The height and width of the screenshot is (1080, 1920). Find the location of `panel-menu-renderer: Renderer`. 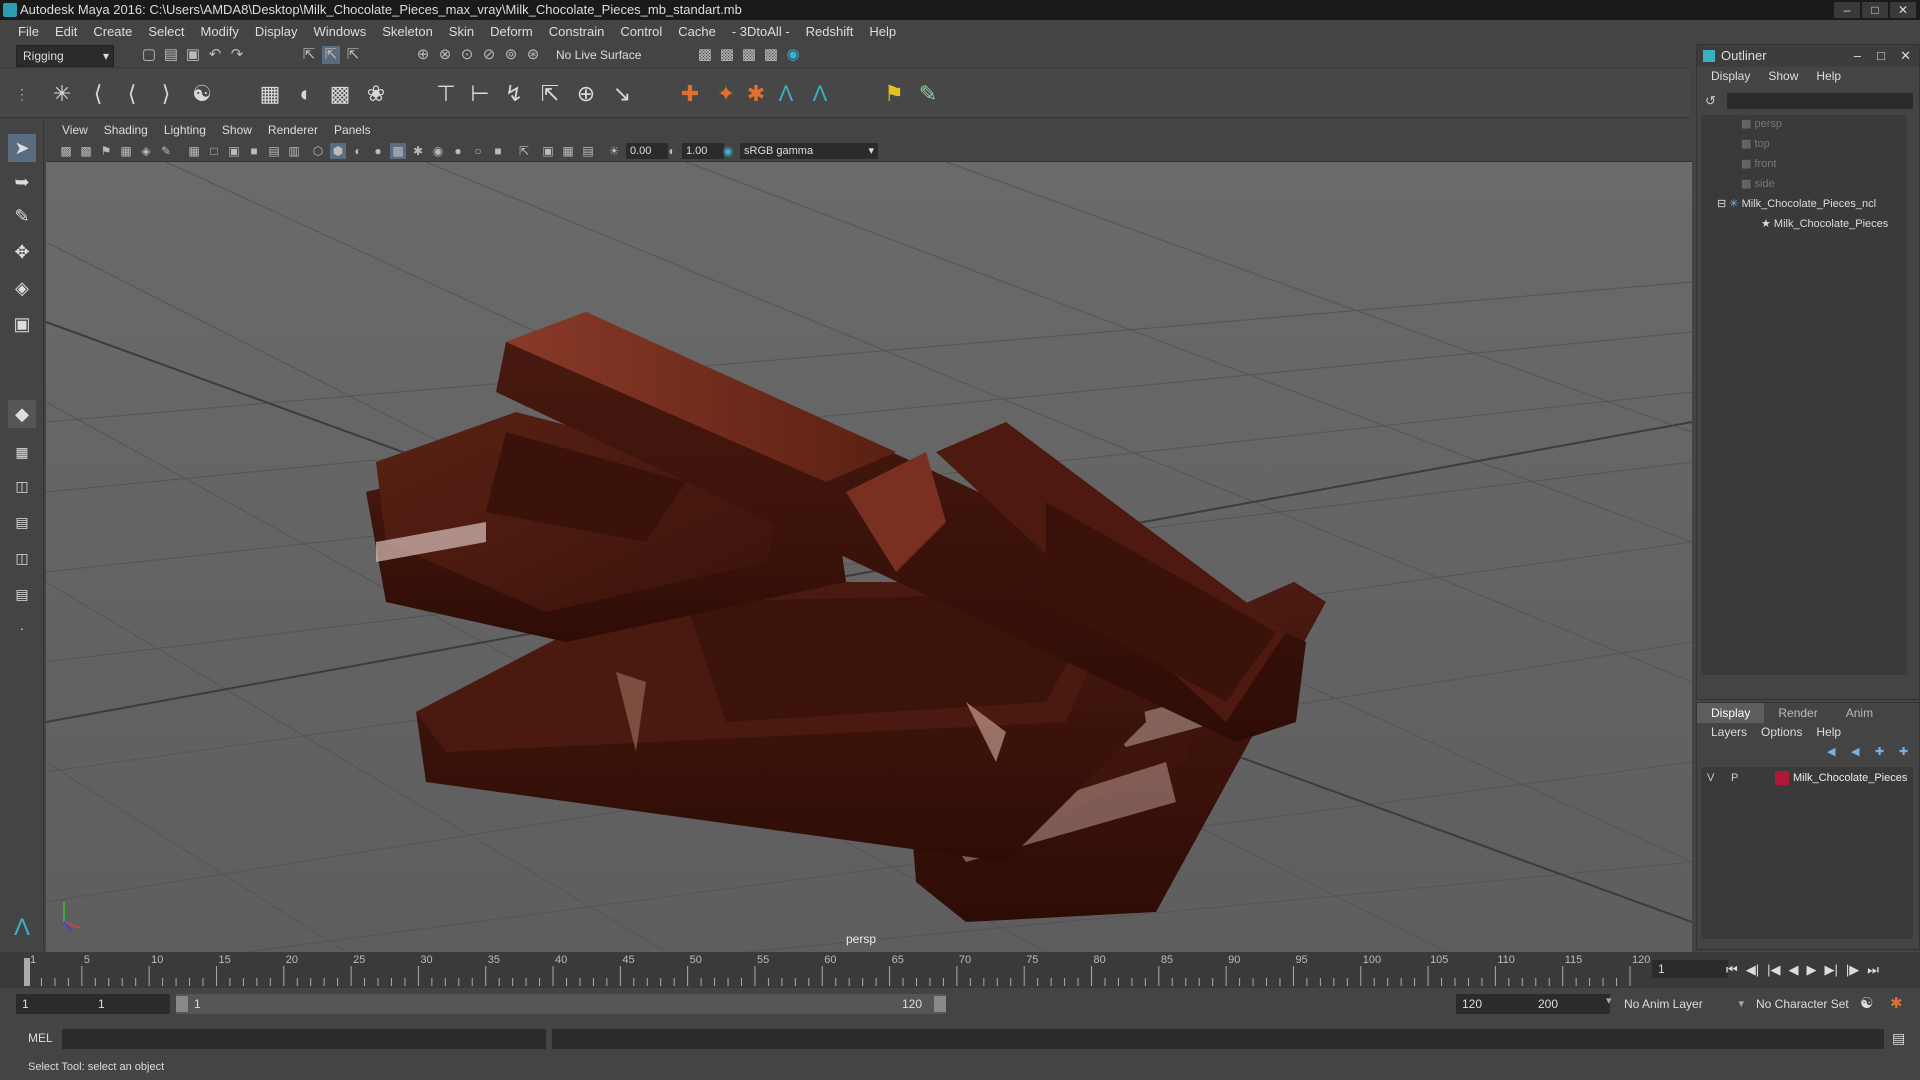

panel-menu-renderer: Renderer is located at coordinates (293, 130).